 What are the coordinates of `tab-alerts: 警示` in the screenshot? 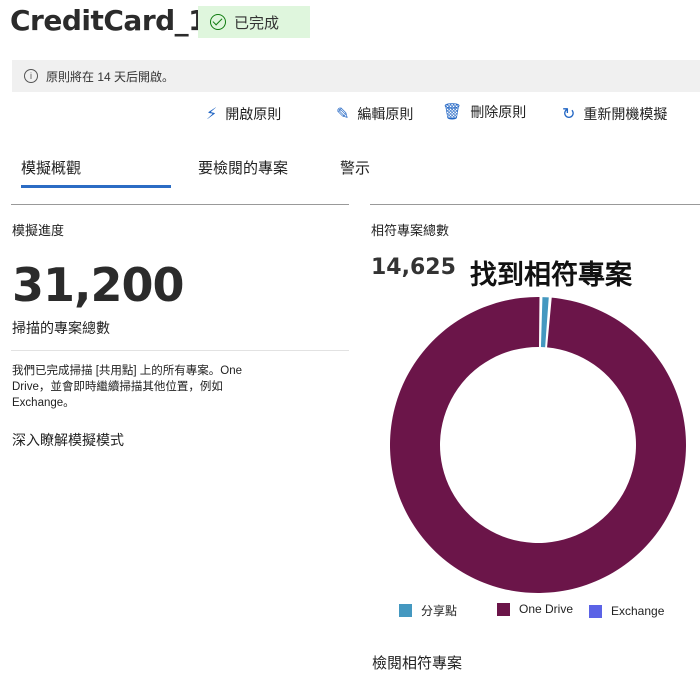 It's located at (355, 167).